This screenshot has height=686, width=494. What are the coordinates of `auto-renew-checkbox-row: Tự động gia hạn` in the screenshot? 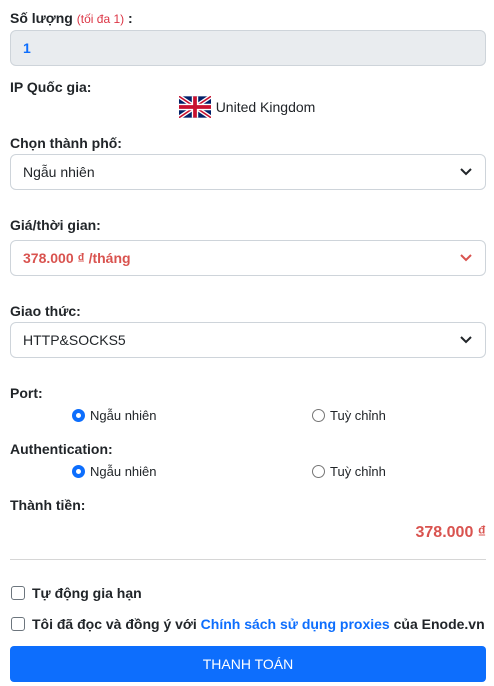 It's located at (76, 593).